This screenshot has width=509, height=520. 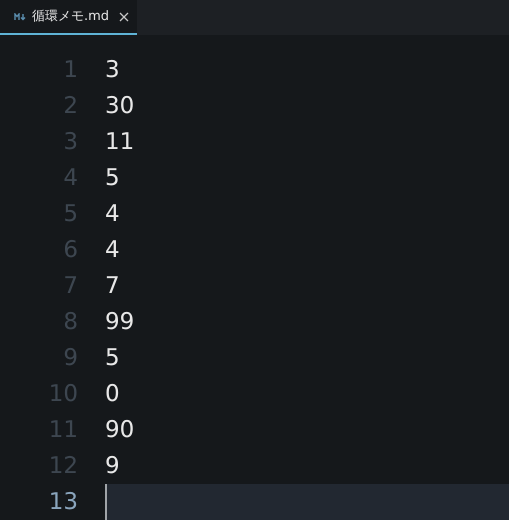 I want to click on code-line: 3, so click(x=307, y=70).